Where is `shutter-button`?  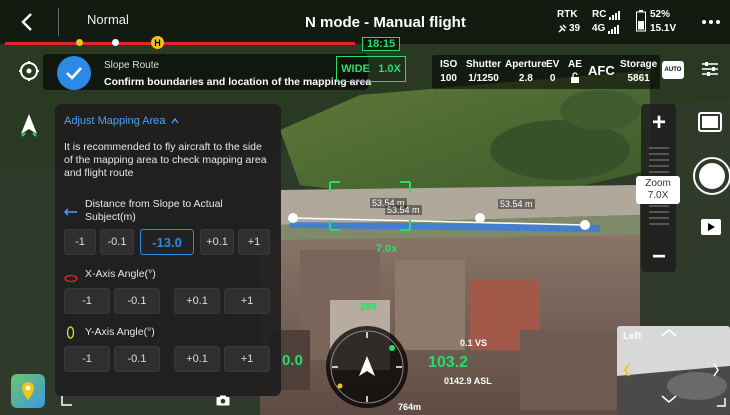
shutter-button is located at coordinates (711, 176).